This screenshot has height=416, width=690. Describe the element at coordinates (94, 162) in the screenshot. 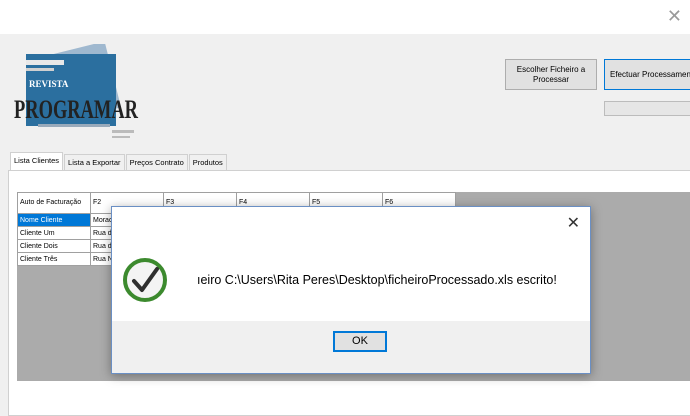

I see `tab-lista-exportar: Lista a Exportar` at that location.